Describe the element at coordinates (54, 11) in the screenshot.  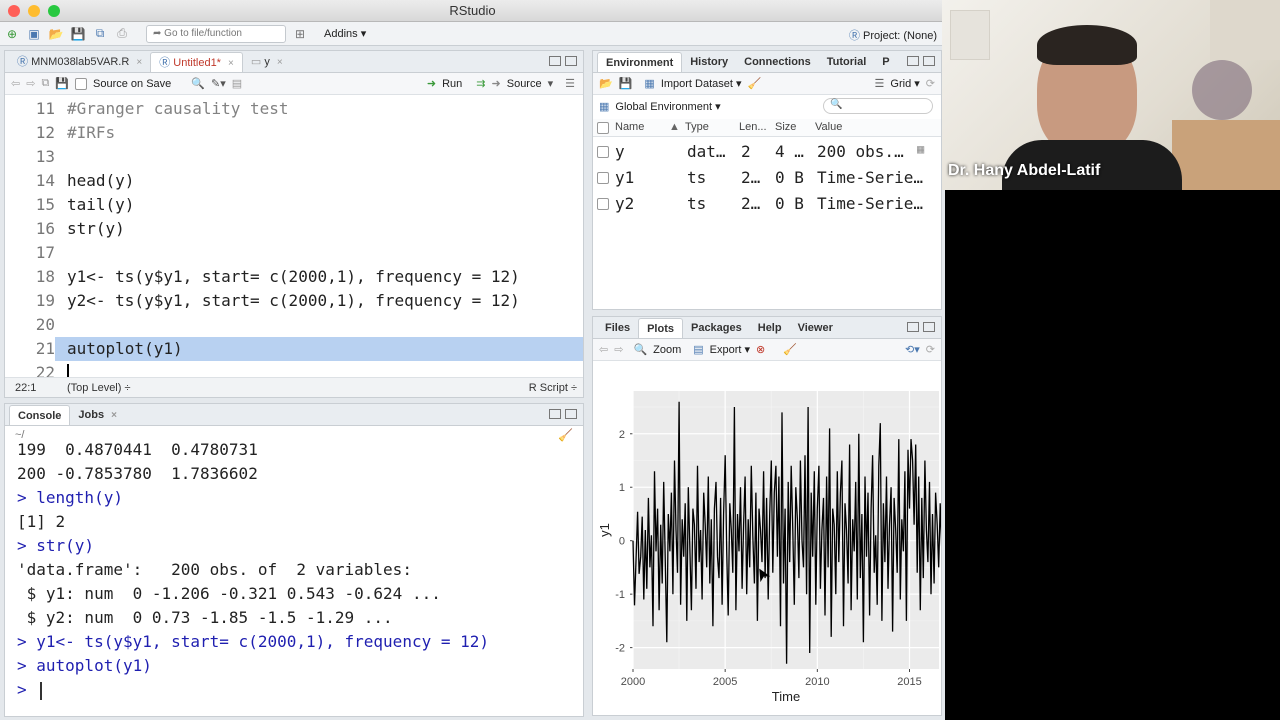
I see `zoom-window-button` at that location.